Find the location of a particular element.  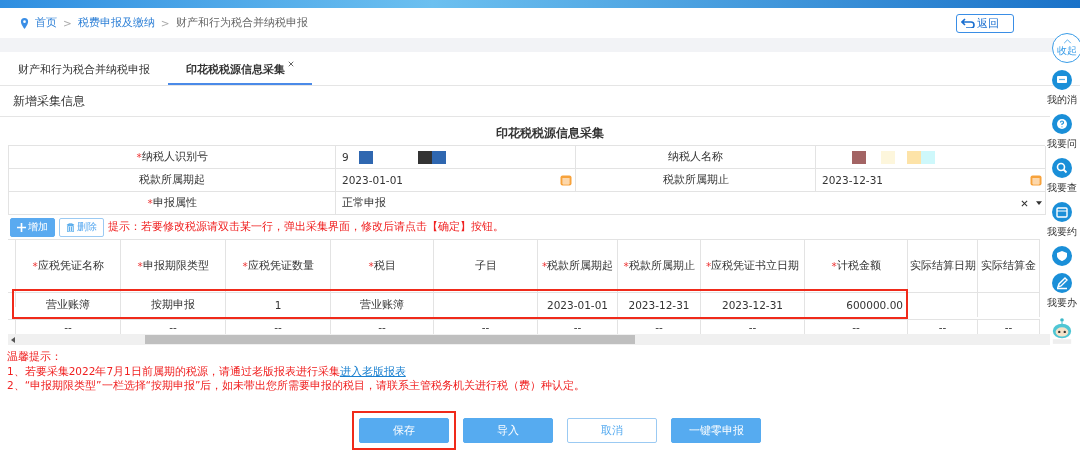

field-label: *申报属性 is located at coordinates (172, 203).